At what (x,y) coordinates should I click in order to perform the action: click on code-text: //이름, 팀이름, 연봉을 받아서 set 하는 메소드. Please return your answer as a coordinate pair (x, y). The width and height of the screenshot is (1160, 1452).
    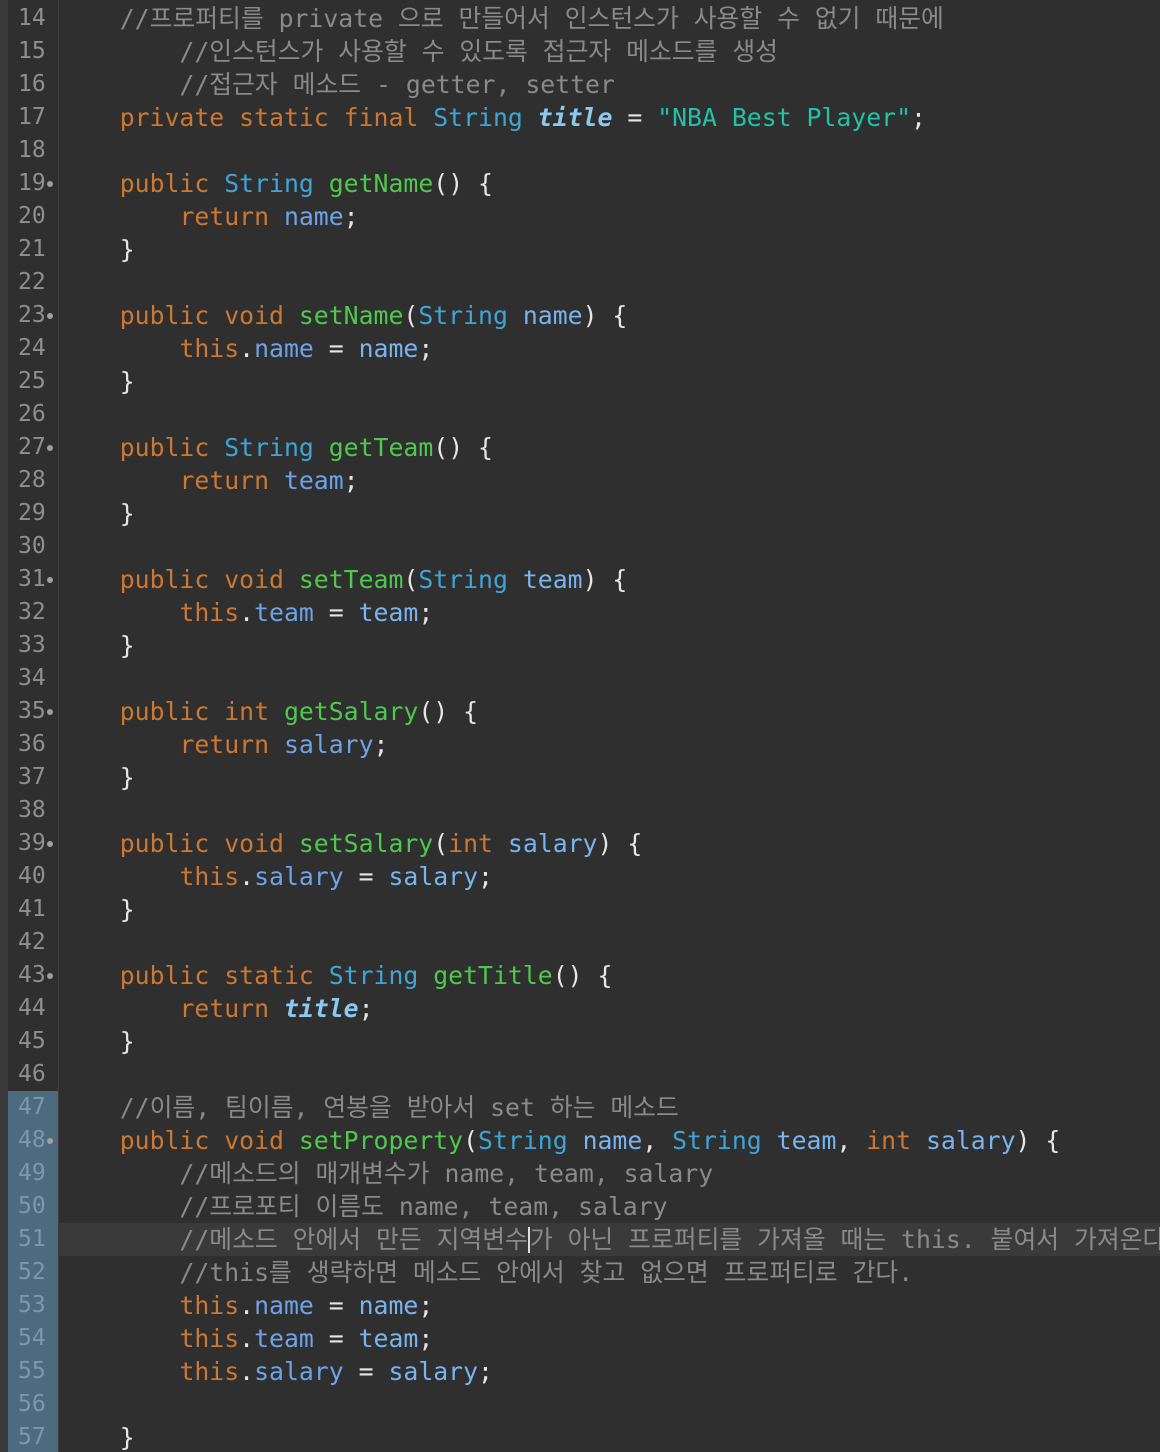
    Looking at the image, I should click on (369, 1107).